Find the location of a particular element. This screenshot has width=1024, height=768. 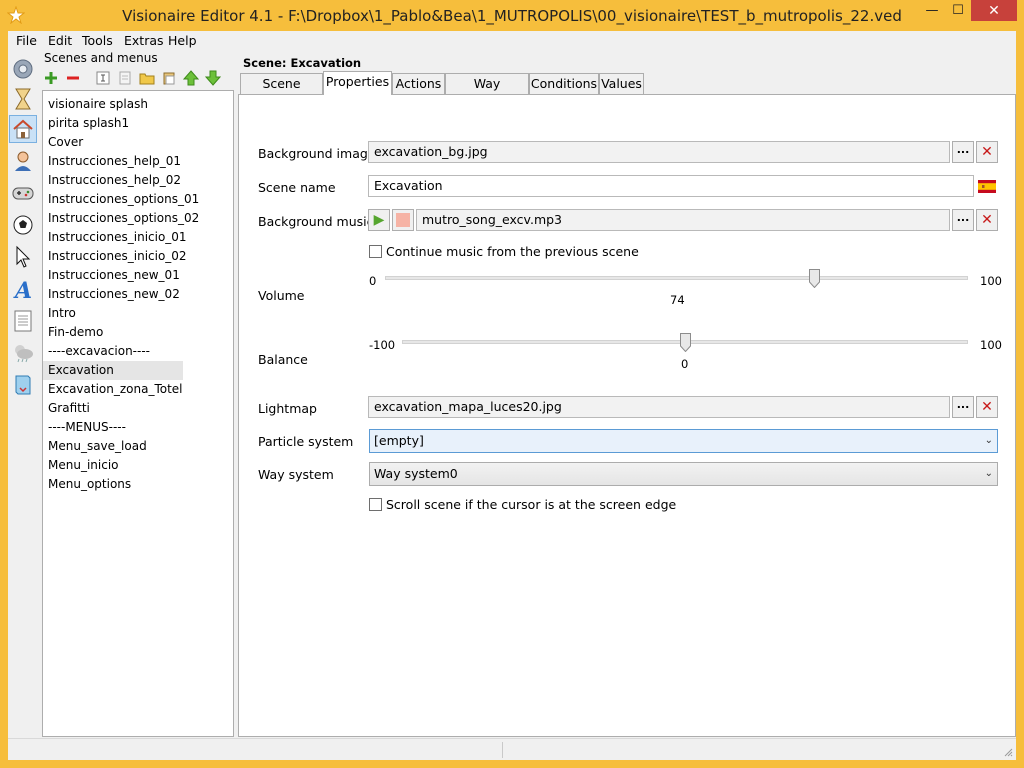

cursor-icon is located at coordinates (23, 257).